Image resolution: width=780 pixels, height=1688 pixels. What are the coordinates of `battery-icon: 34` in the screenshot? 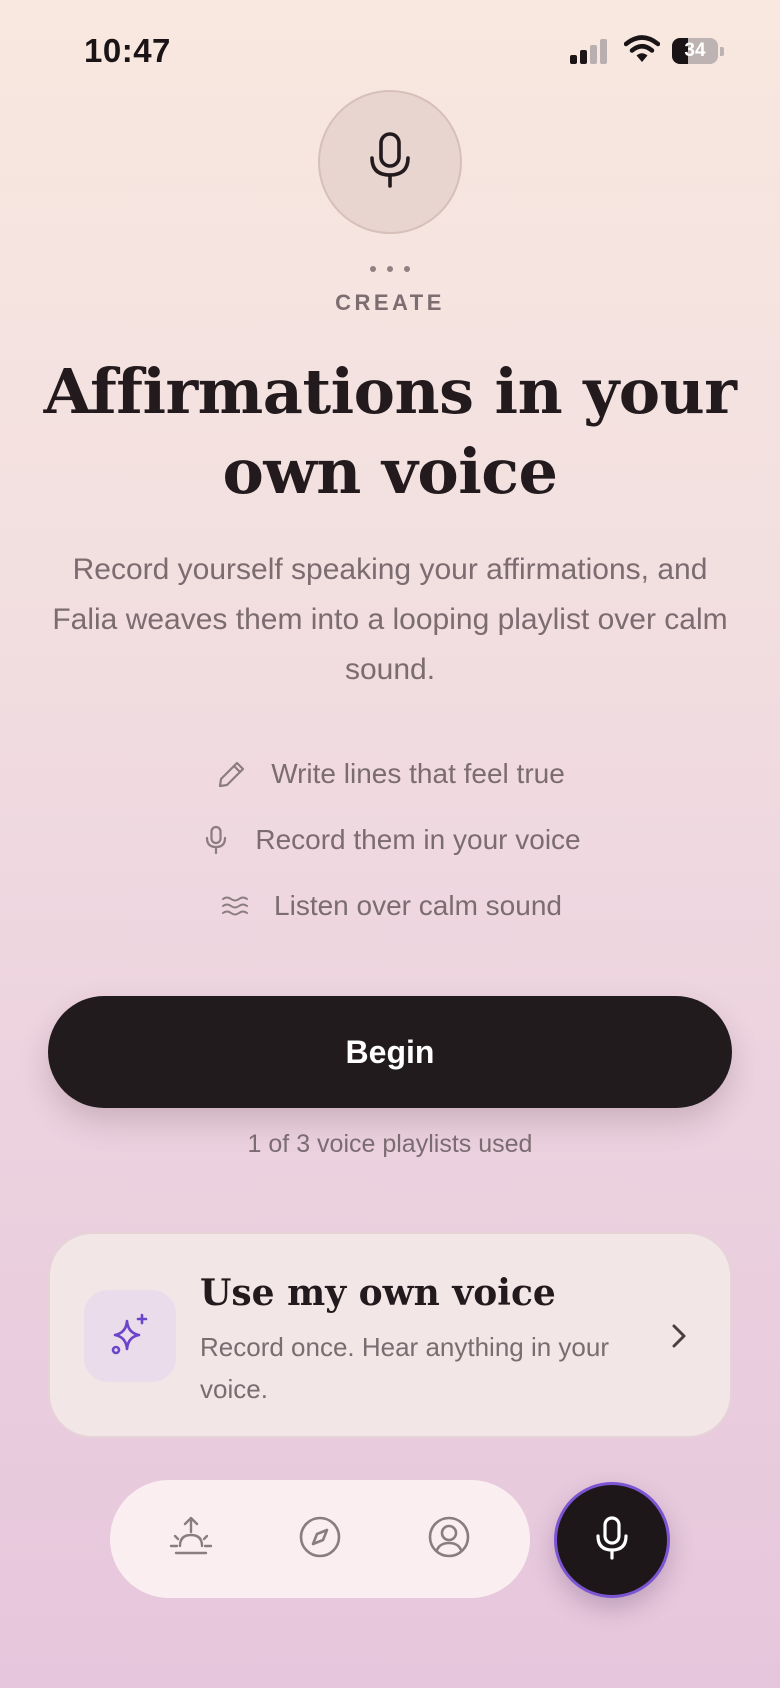 It's located at (698, 51).